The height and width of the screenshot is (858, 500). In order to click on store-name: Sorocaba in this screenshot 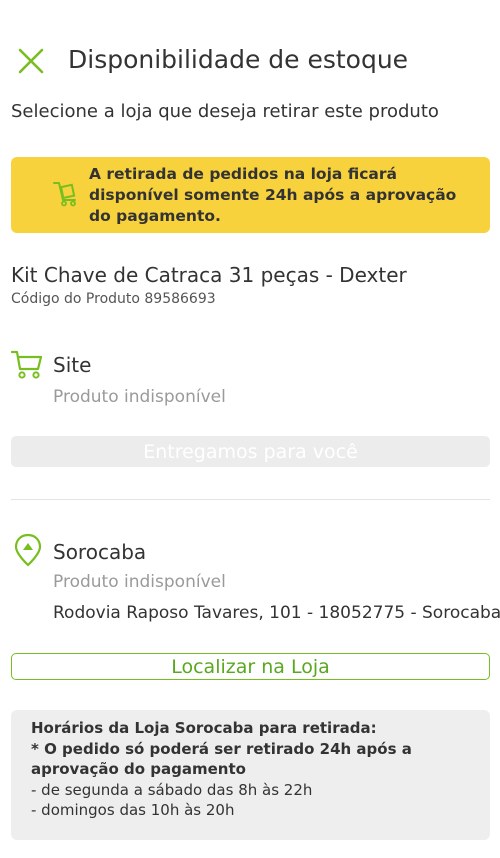, I will do `click(100, 552)`.